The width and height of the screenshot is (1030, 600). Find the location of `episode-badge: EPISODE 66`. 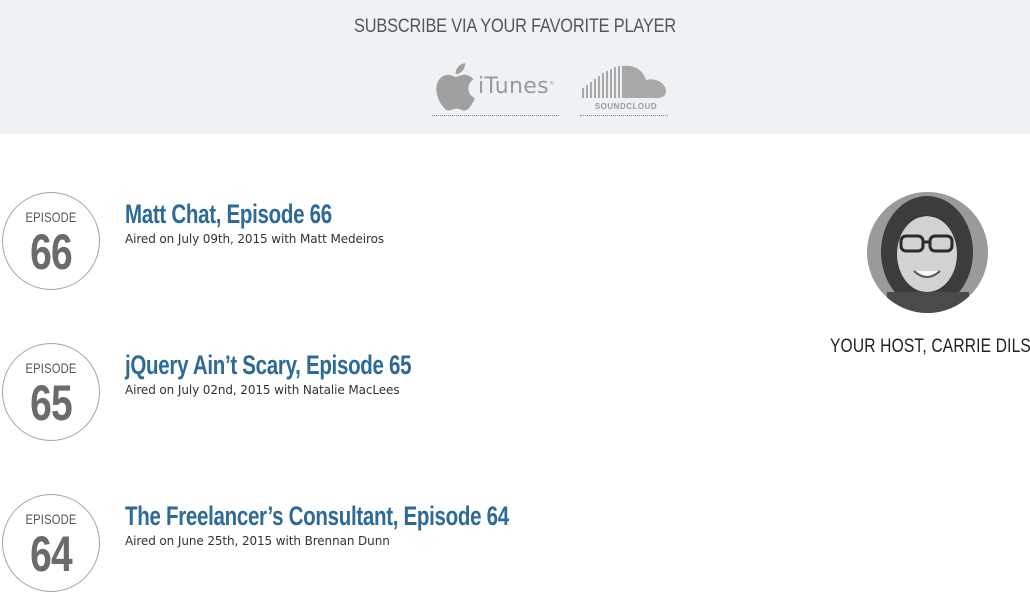

episode-badge: EPISODE 66 is located at coordinates (51, 241).